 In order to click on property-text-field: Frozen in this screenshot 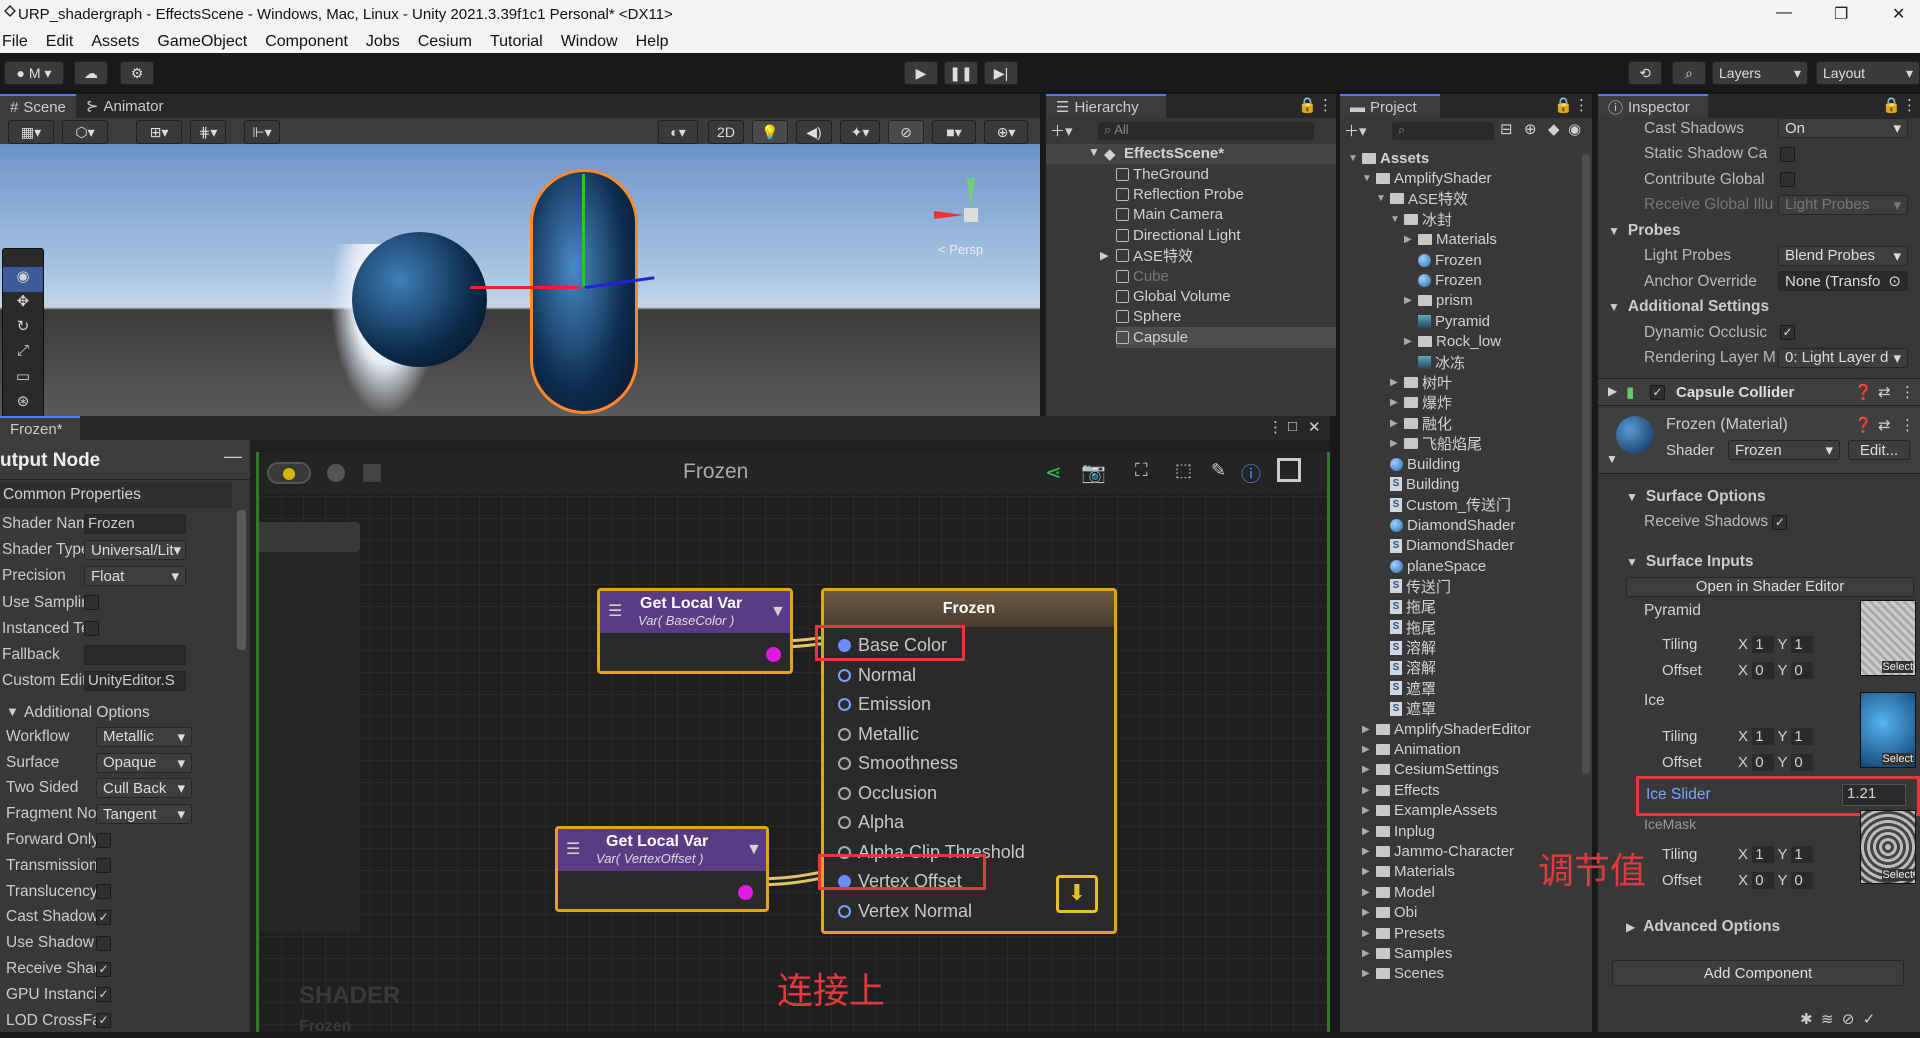, I will do `click(135, 524)`.